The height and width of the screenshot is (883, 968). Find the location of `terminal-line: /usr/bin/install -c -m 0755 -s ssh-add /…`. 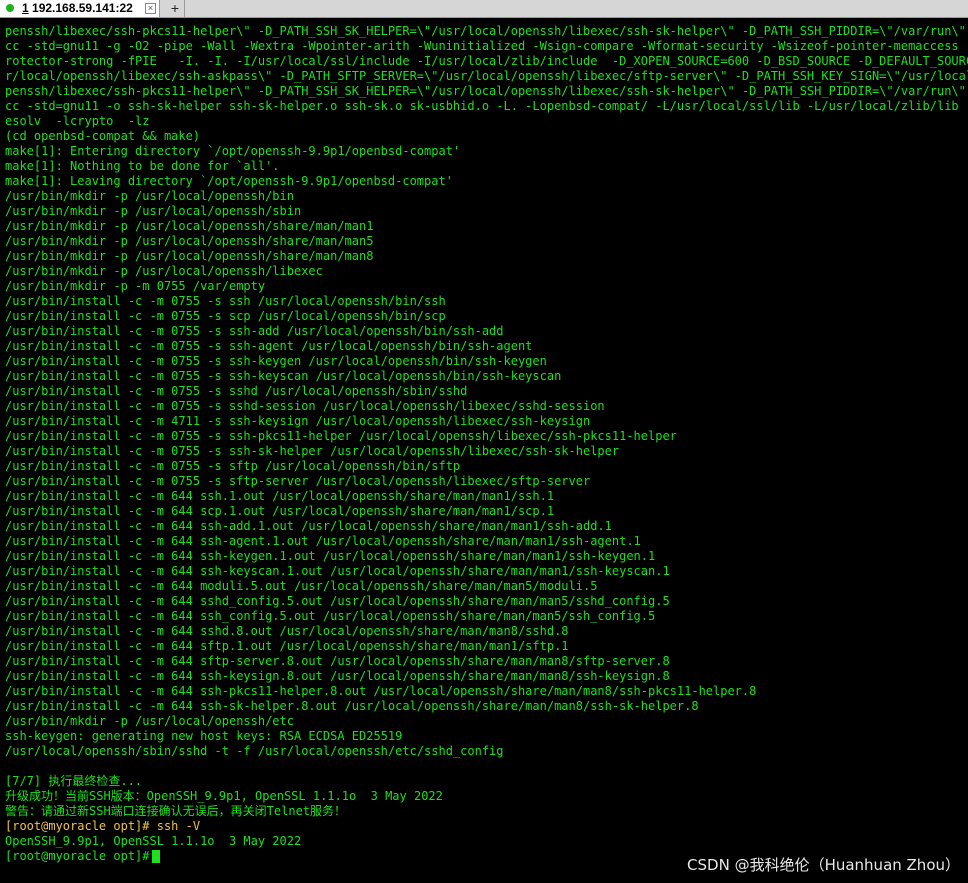

terminal-line: /usr/bin/install -c -m 0755 -s ssh-add /… is located at coordinates (254, 331).